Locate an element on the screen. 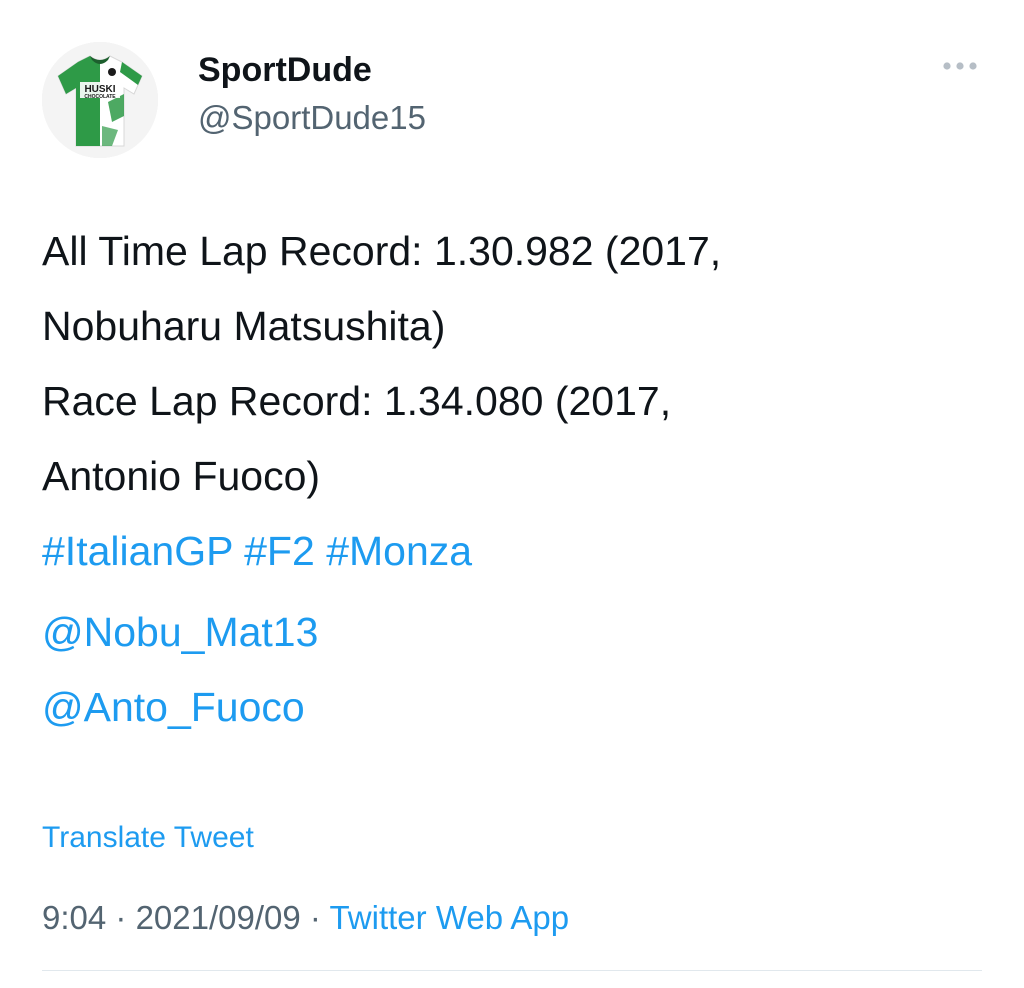 The image size is (1024, 988). tweet-header: HUSKI CHOCOLATE SportDude @SportDude15 is located at coordinates (512, 101).